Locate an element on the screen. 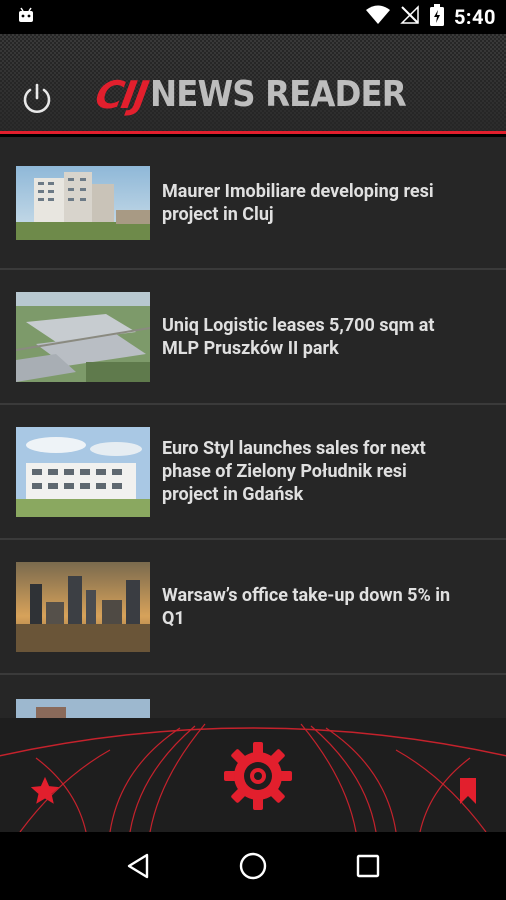 The image size is (506, 900). article-title: Warsaw’s office take-up down 5% in Q1 is located at coordinates (306, 606).